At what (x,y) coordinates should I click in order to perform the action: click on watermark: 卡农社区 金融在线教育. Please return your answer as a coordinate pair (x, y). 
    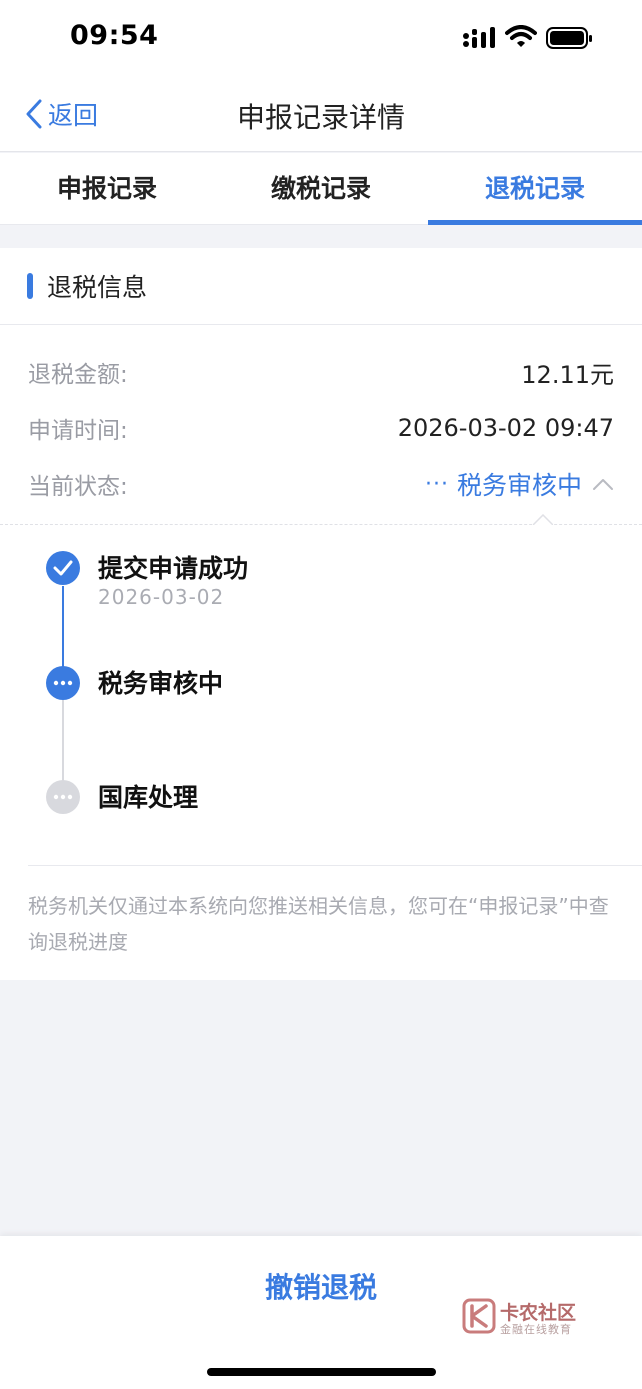
    Looking at the image, I should click on (532, 1318).